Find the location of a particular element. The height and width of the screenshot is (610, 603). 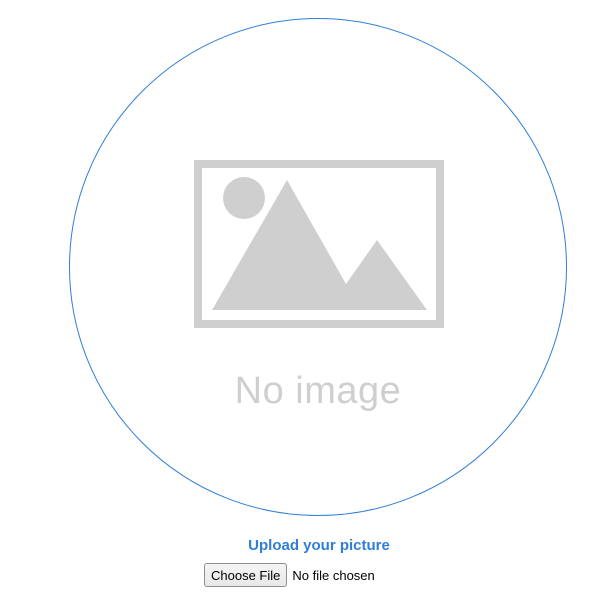

choose-file-button: Choose File is located at coordinates (246, 575).